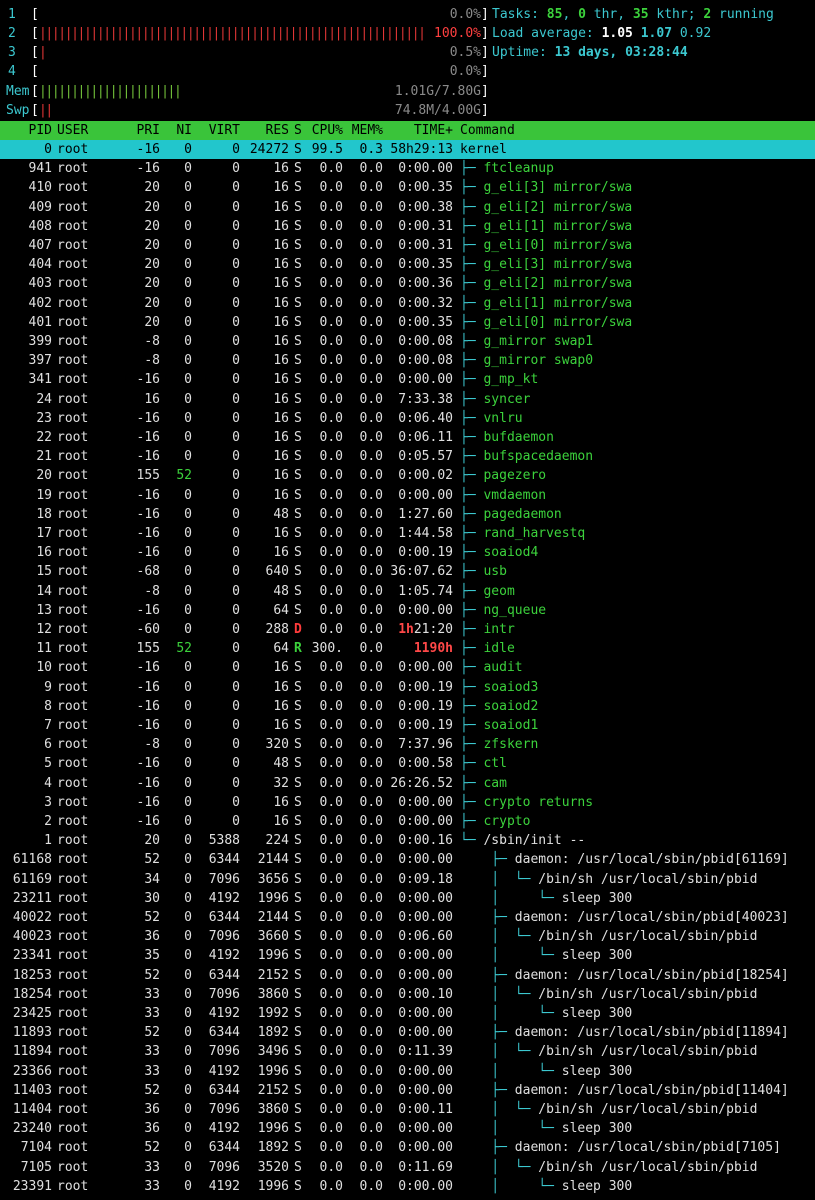  I want to click on process-row: 15 root -68 0 0 640 S 0.0 0.0 36:07.62 ├─ usb, so click(407, 571).